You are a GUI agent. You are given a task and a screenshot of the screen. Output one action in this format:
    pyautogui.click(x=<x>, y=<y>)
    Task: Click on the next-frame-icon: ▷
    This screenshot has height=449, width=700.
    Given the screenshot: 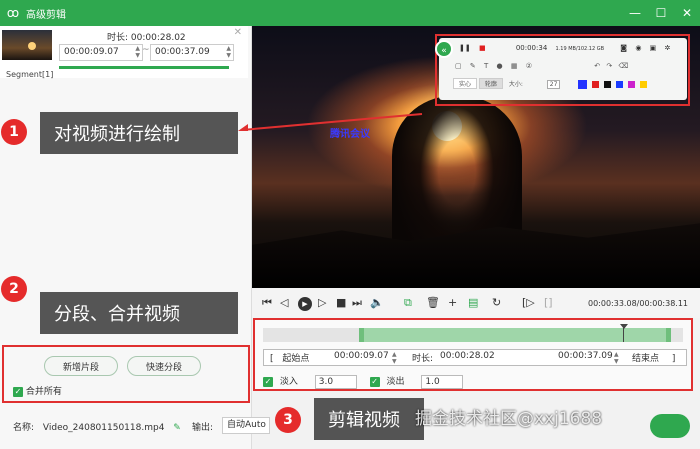 What is the action you would take?
    pyautogui.click(x=322, y=302)
    